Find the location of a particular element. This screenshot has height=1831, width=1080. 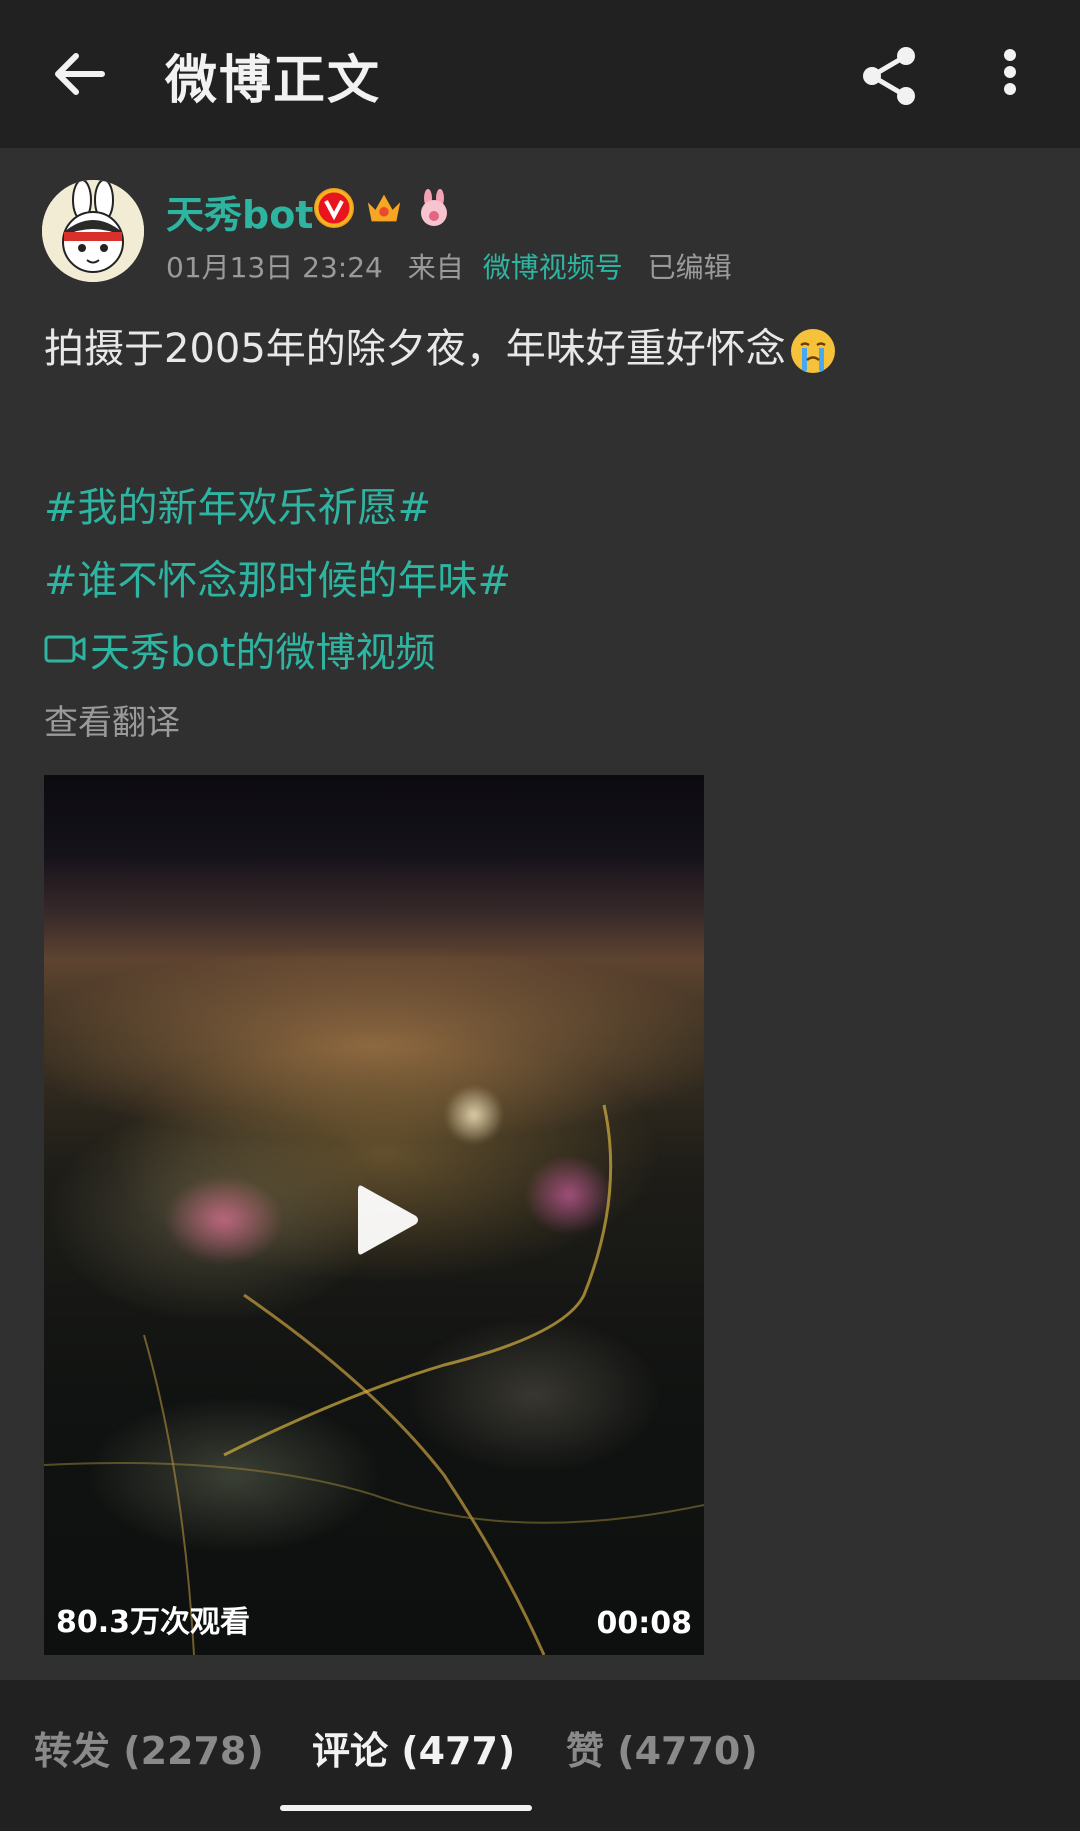

video-link-label: 天秀bot的微博视频 is located at coordinates (263, 653).